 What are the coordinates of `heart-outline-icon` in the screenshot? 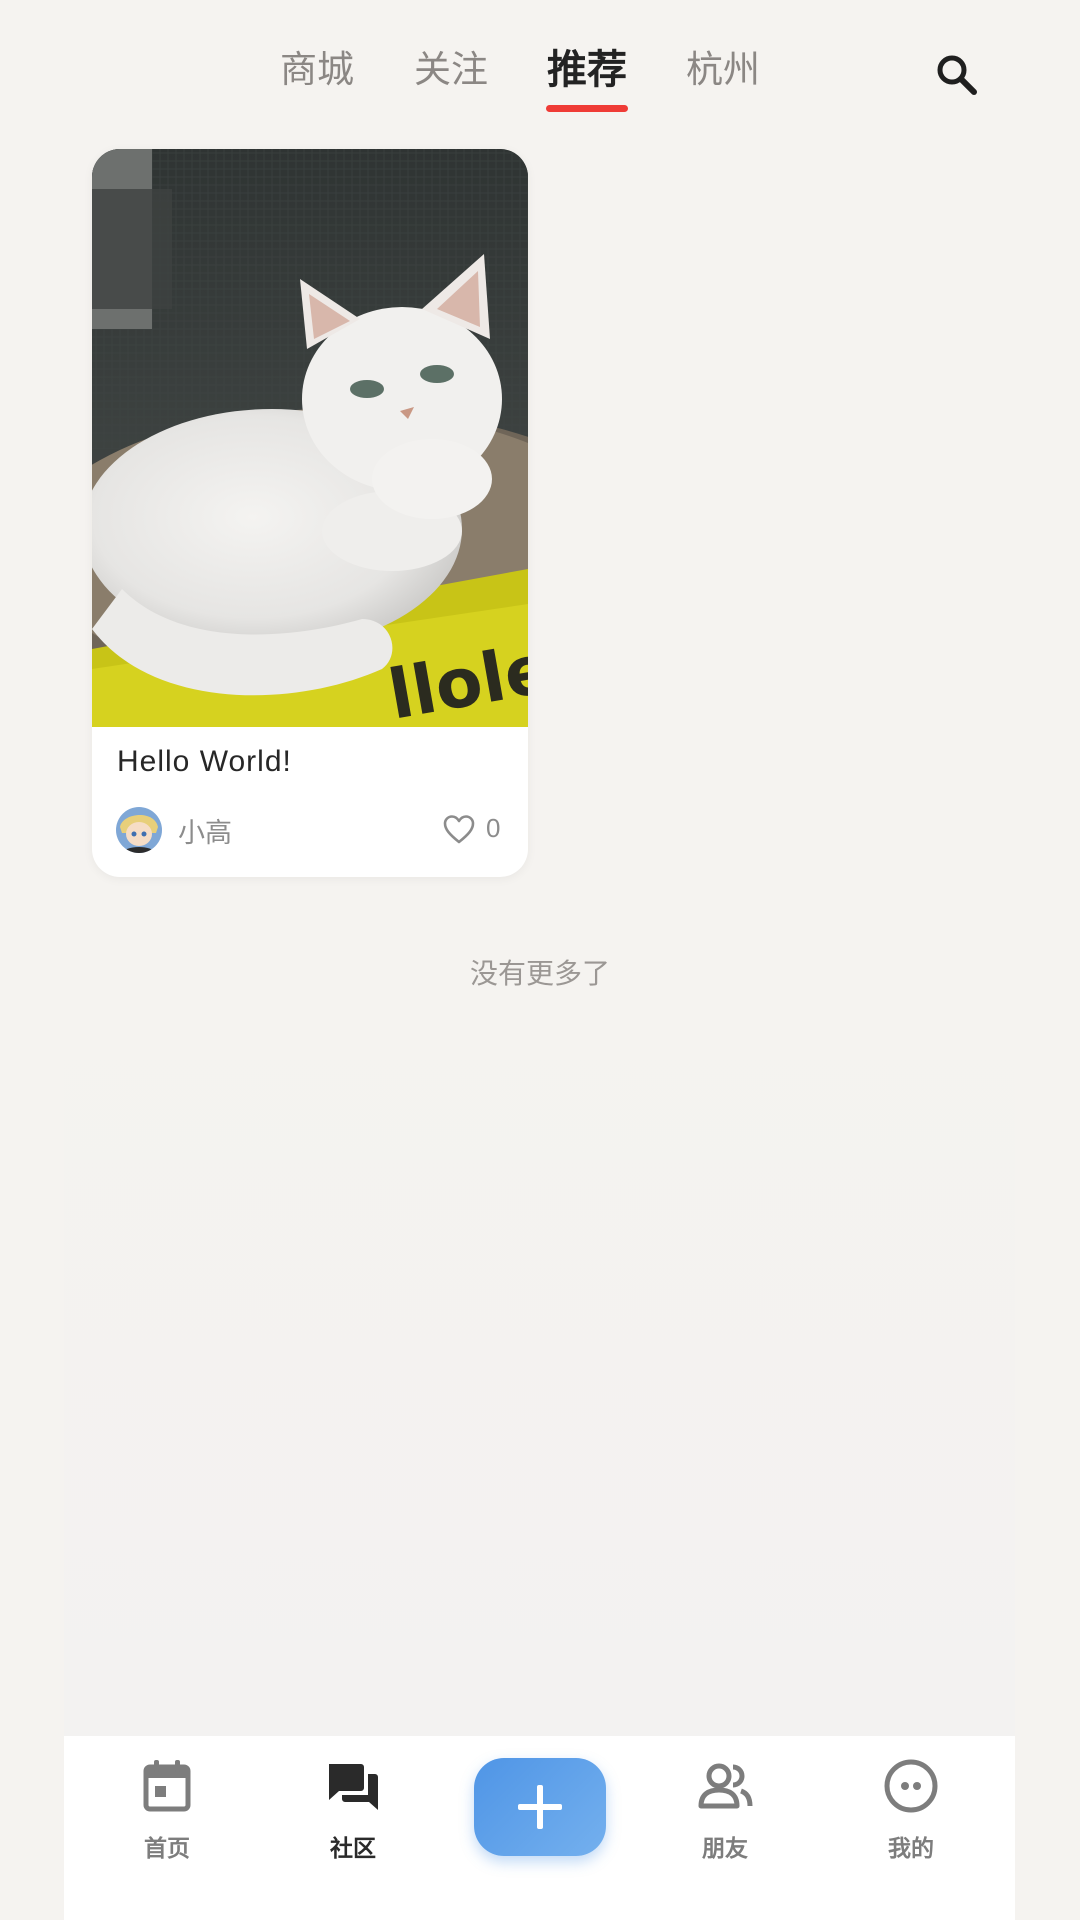 It's located at (459, 829).